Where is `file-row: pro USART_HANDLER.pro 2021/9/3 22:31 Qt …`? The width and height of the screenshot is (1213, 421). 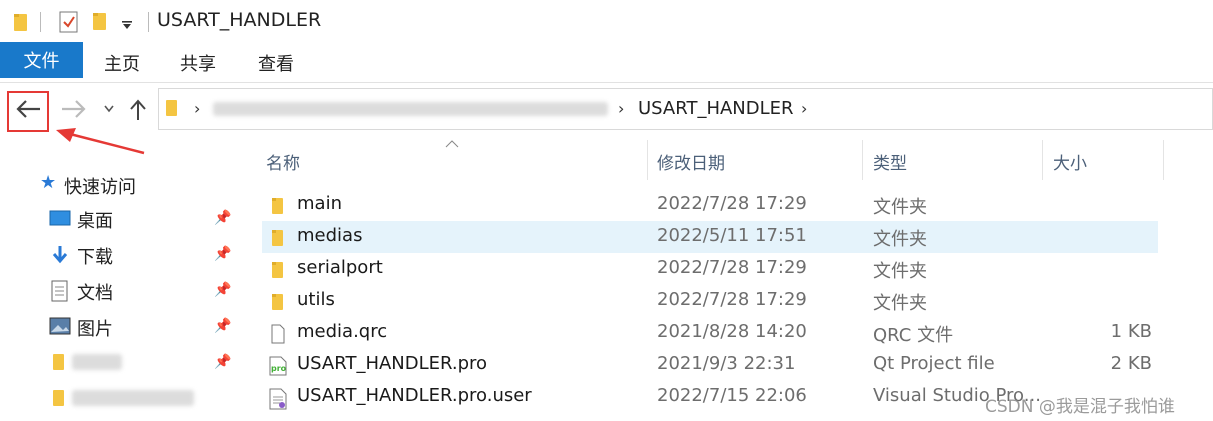
file-row: pro USART_HANDLER.pro 2021/9/3 22:31 Qt … is located at coordinates (710, 365).